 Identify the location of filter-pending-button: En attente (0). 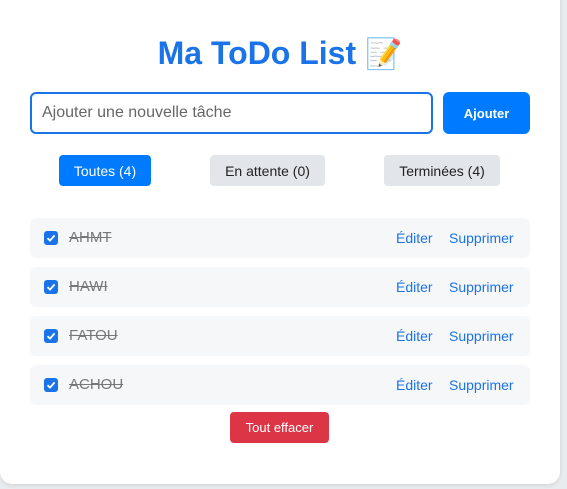
(267, 170).